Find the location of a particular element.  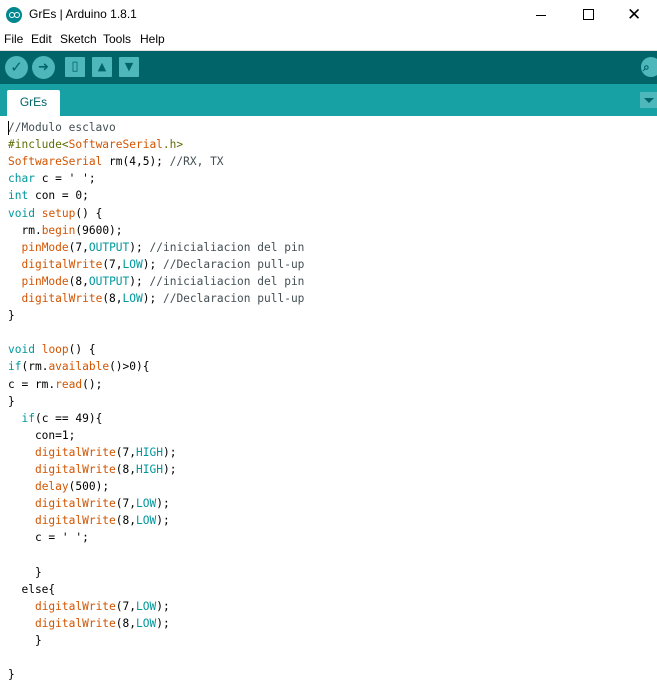

maximize-button is located at coordinates (588, 15).